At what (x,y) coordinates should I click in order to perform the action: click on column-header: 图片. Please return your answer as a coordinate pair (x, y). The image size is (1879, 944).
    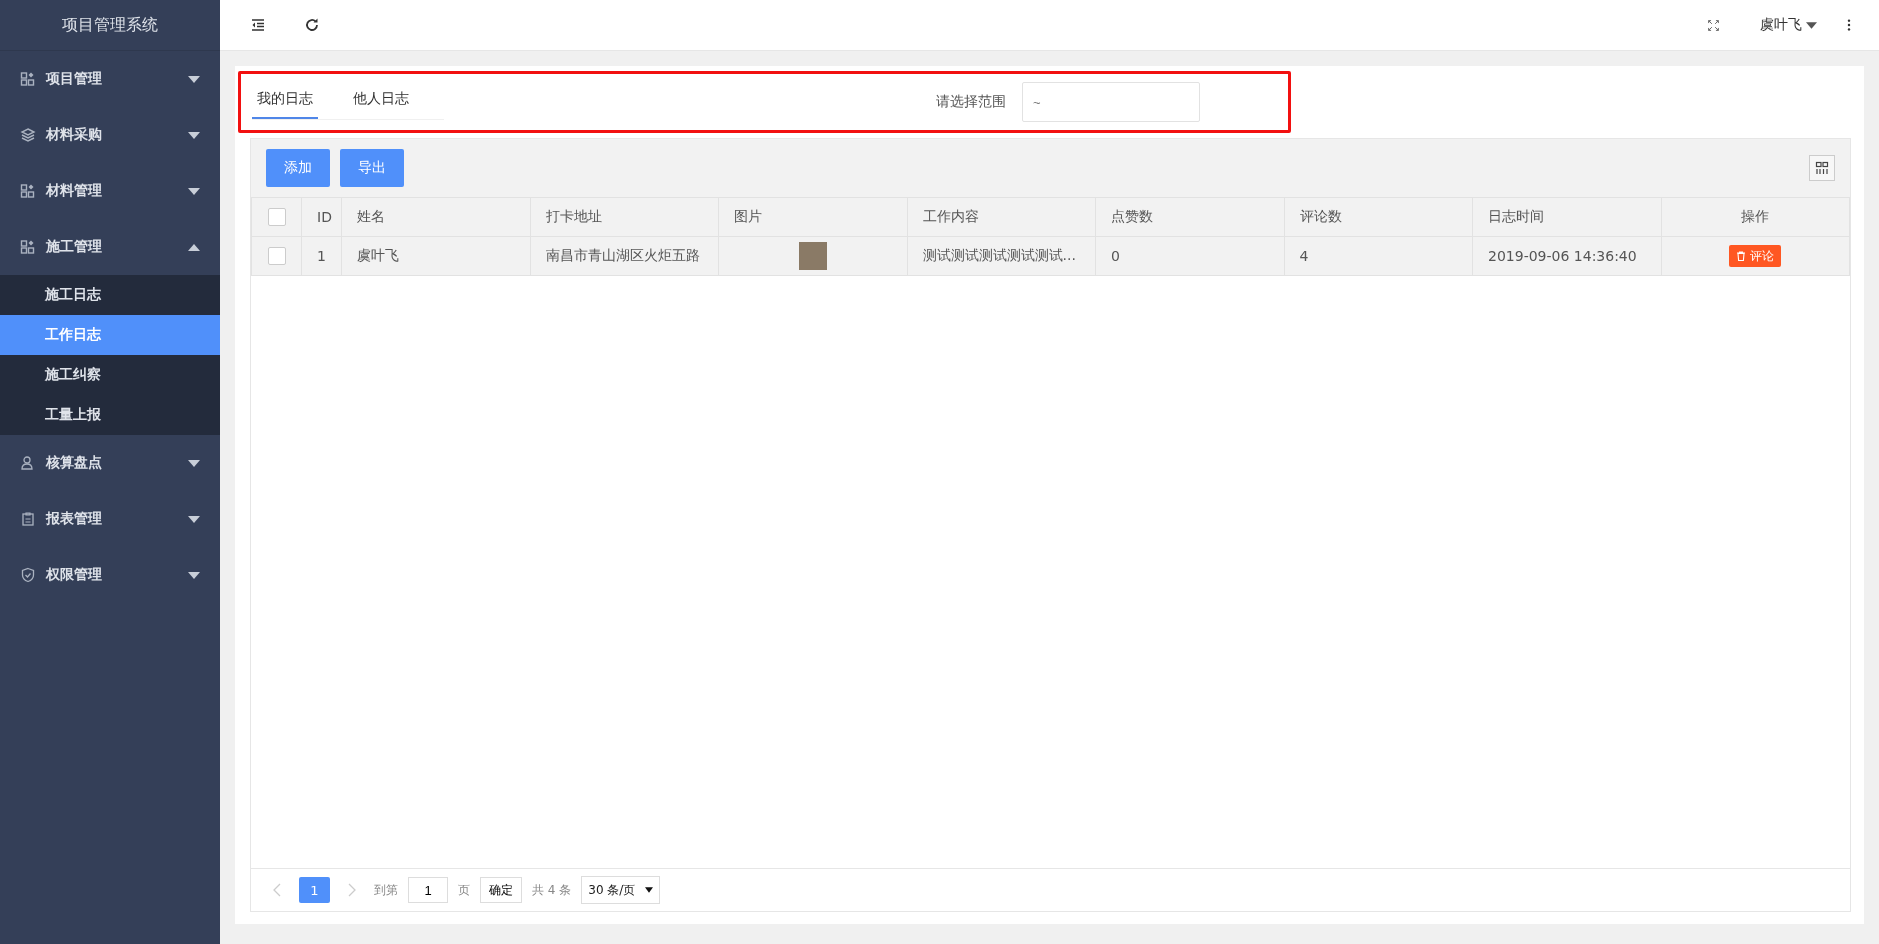
    Looking at the image, I should click on (748, 216).